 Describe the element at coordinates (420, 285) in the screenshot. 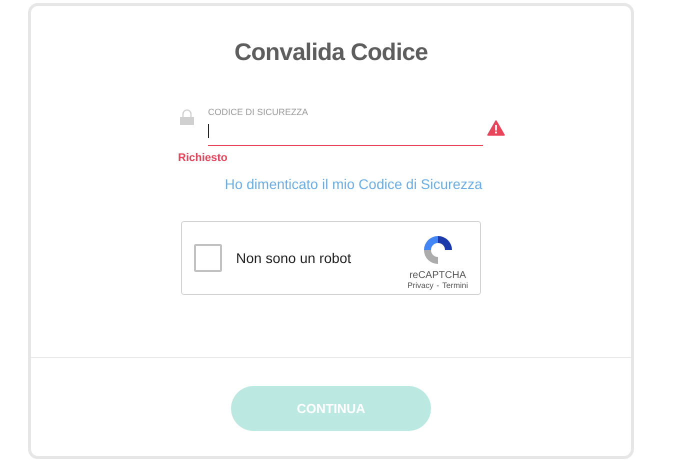

I see `privacy-link: Privacy` at that location.